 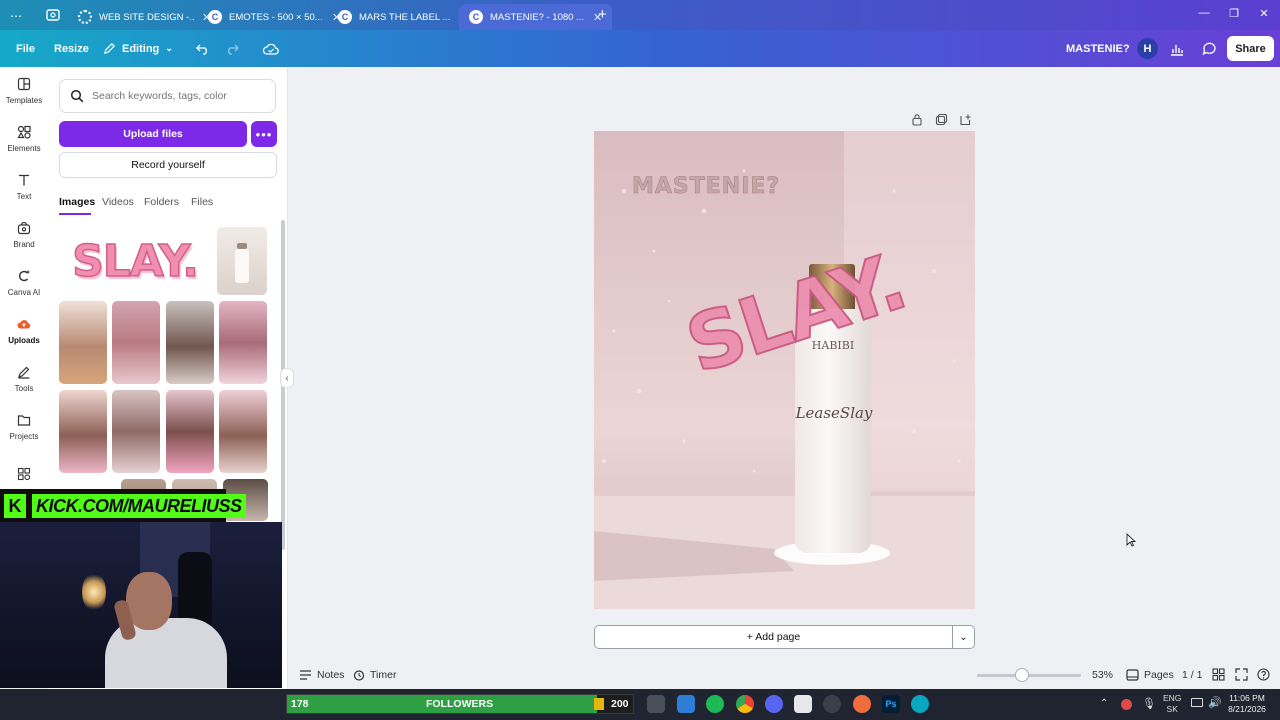 I want to click on tab-images: Images, so click(x=77, y=202).